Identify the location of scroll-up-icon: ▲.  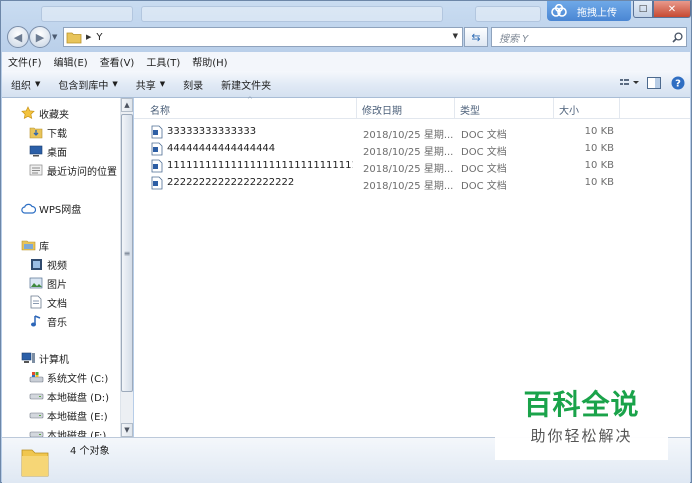
(127, 105).